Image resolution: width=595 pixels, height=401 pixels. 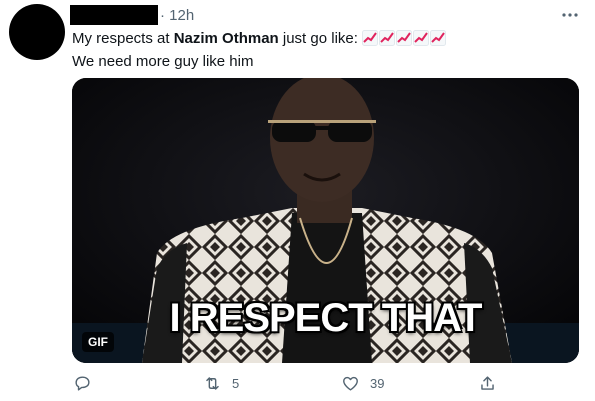 I want to click on chart-increasing-emojis, so click(x=404, y=41).